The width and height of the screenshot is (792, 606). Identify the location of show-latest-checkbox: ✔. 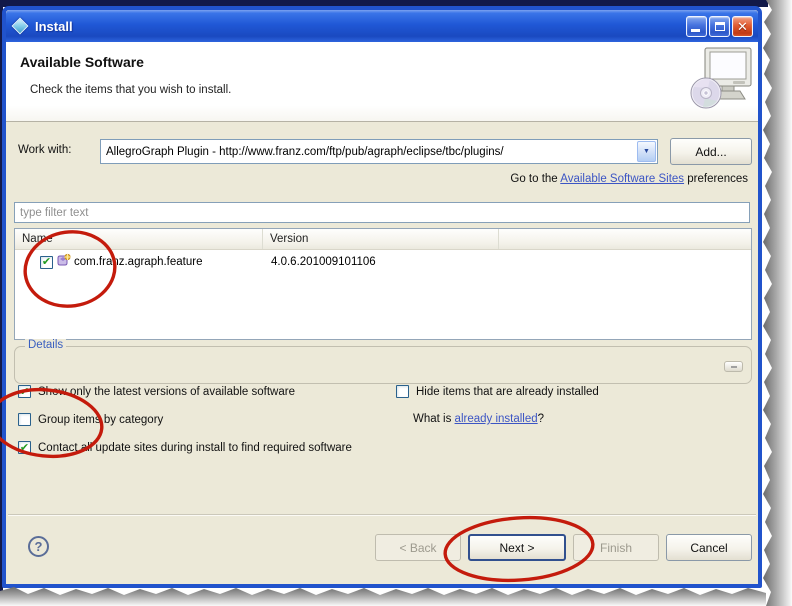
(24, 391).